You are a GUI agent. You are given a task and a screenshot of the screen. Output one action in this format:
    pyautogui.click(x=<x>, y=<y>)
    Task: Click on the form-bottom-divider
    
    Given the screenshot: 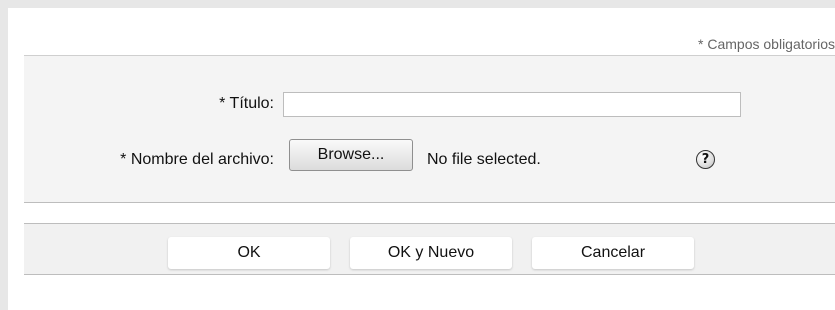 What is the action you would take?
    pyautogui.click(x=429, y=202)
    